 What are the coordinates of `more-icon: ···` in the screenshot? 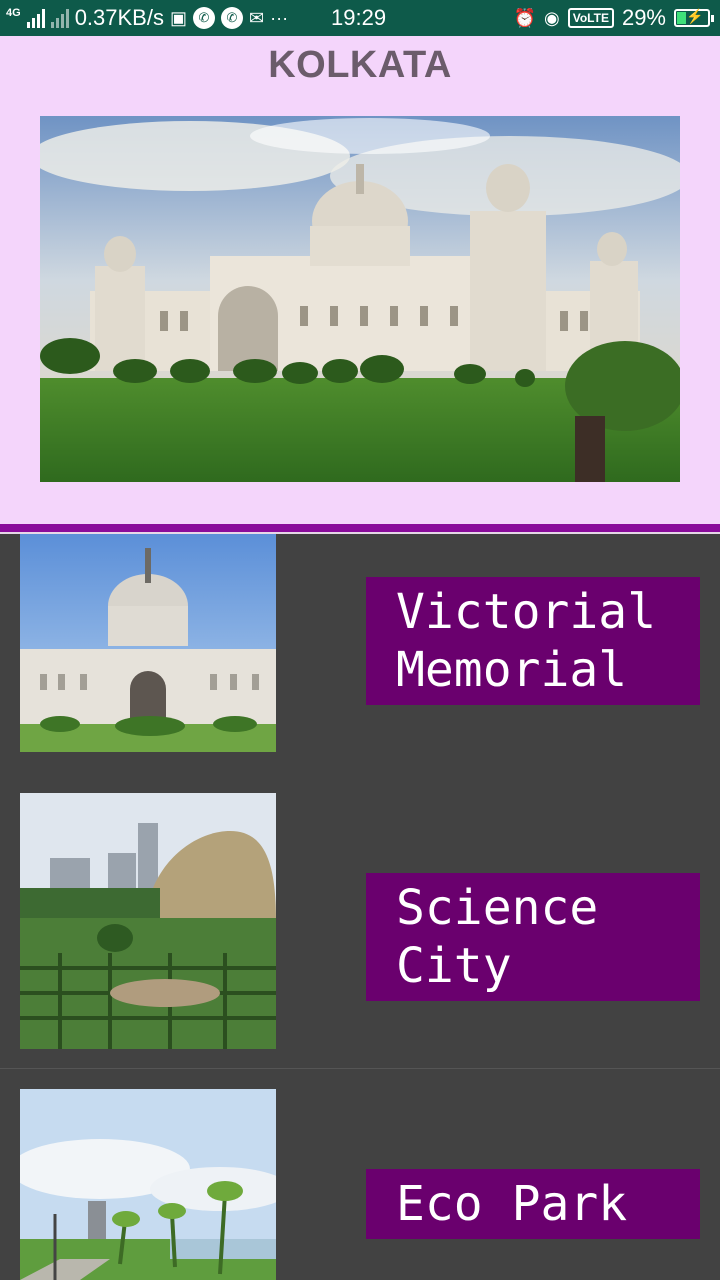 It's located at (279, 17).